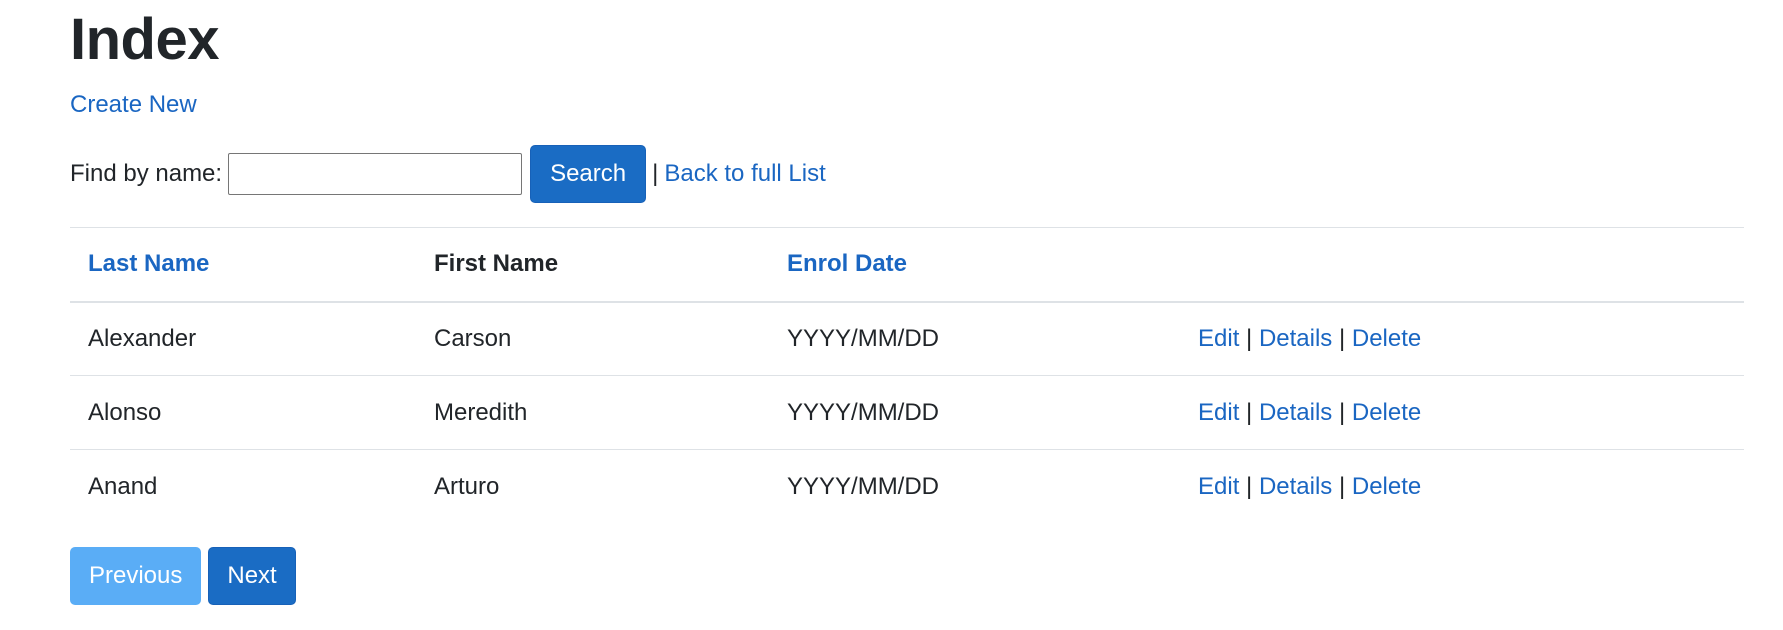 The image size is (1783, 630). I want to click on create-new-link: Create New, so click(133, 105).